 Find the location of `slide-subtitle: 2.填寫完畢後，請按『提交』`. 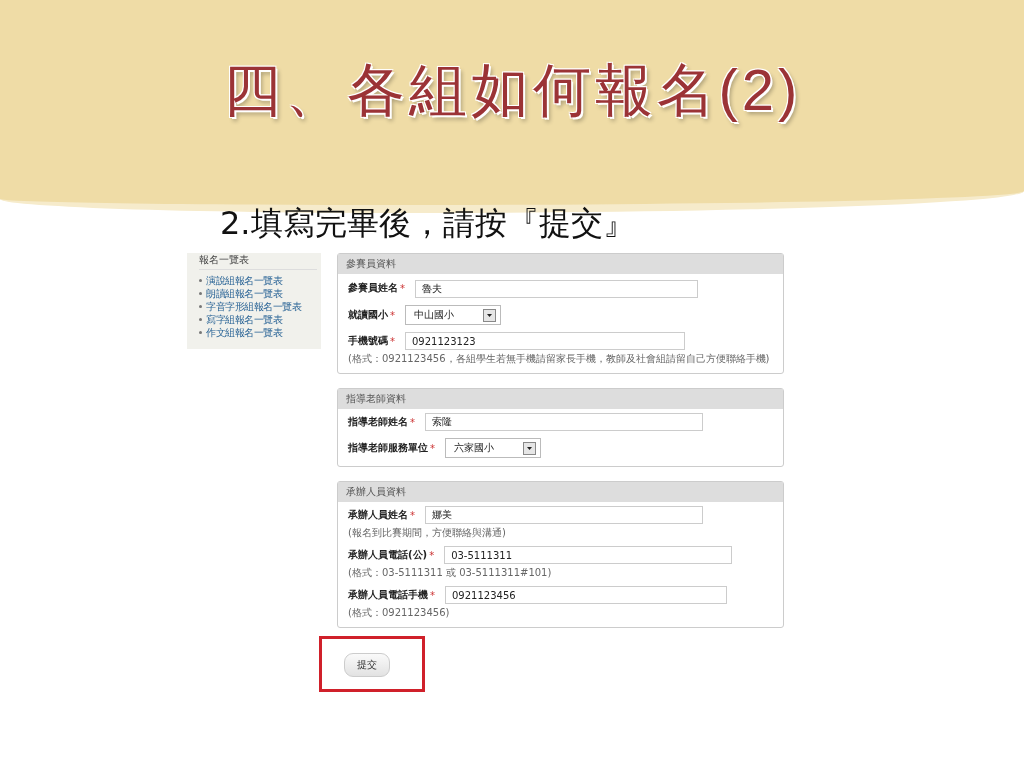

slide-subtitle: 2.填寫完畢後，請按『提交』 is located at coordinates (428, 223).